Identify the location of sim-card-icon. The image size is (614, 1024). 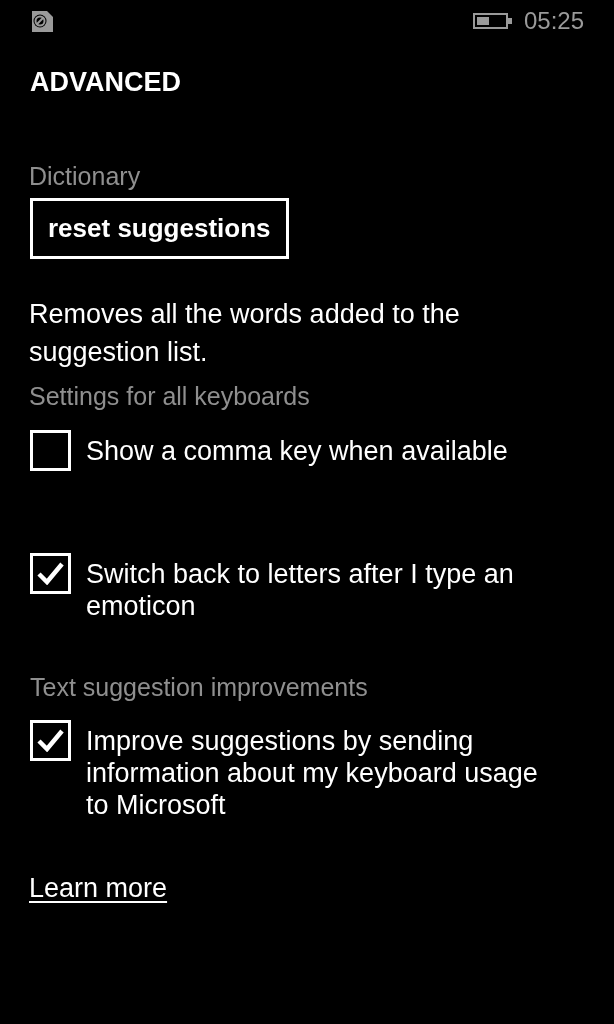
(42, 21).